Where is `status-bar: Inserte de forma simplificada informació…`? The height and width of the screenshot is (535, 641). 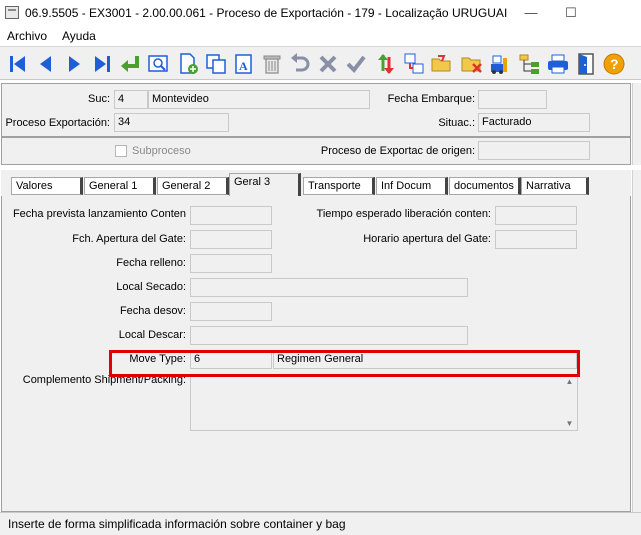 status-bar: Inserte de forma simplificada informació… is located at coordinates (320, 523).